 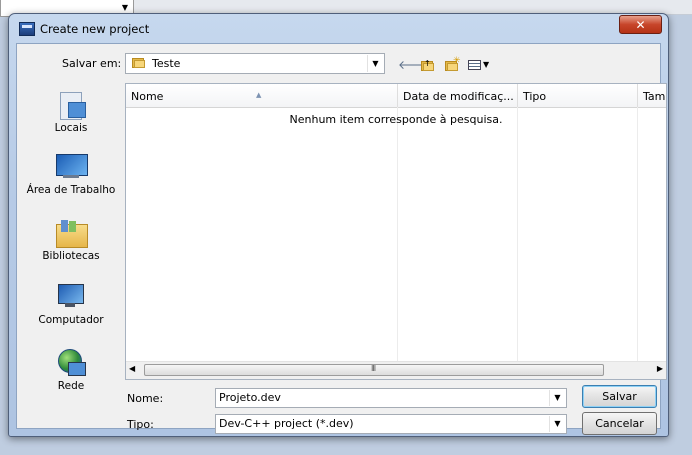 What do you see at coordinates (391, 424) in the screenshot?
I see `file-type-combo: Dev-C++ project (*.dev) ▼` at bounding box center [391, 424].